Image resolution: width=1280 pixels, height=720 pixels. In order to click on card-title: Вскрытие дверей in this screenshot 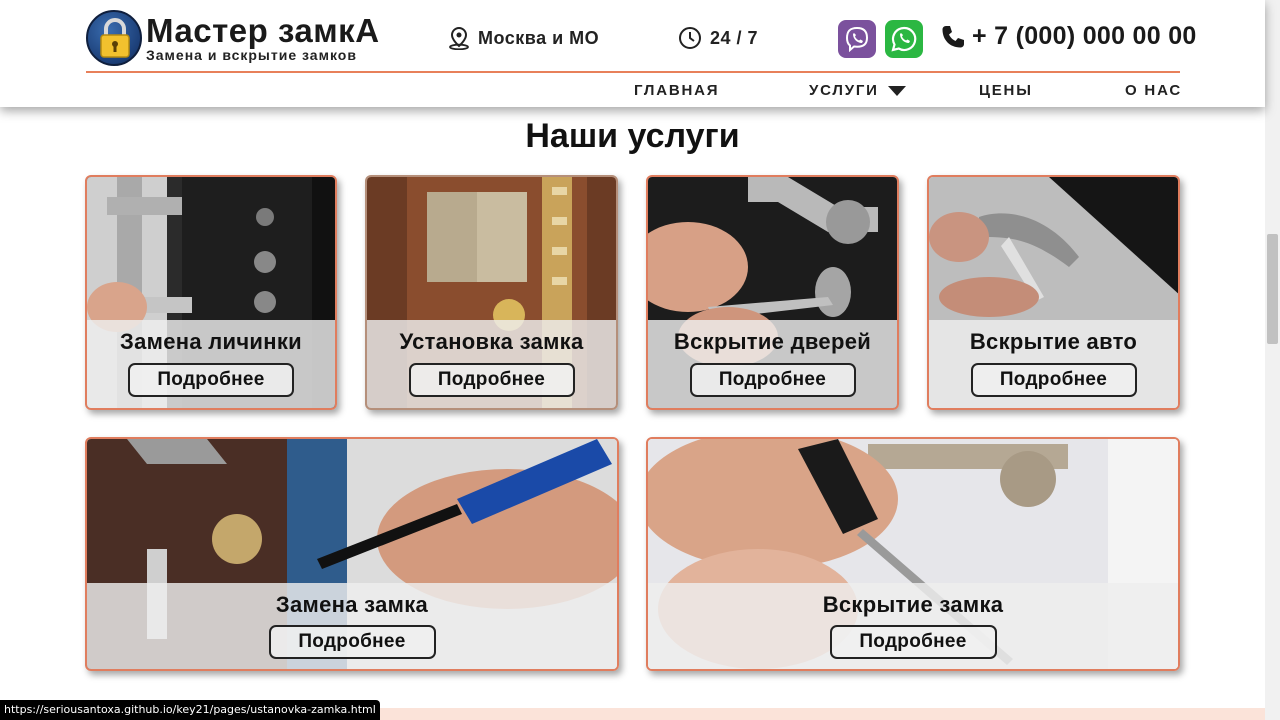, I will do `click(772, 341)`.